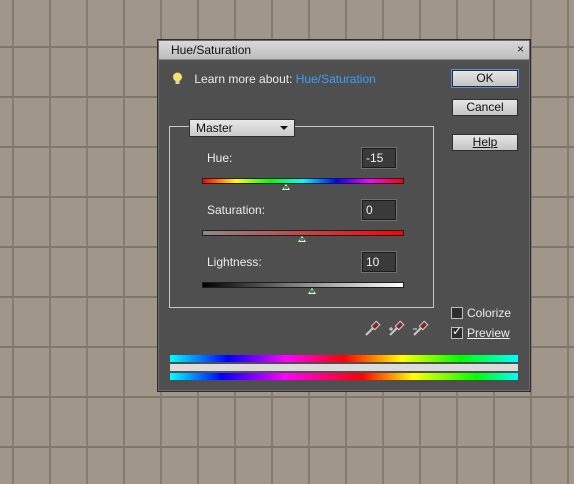  What do you see at coordinates (336, 79) in the screenshot?
I see `learn-more-link: Hue/Saturation` at bounding box center [336, 79].